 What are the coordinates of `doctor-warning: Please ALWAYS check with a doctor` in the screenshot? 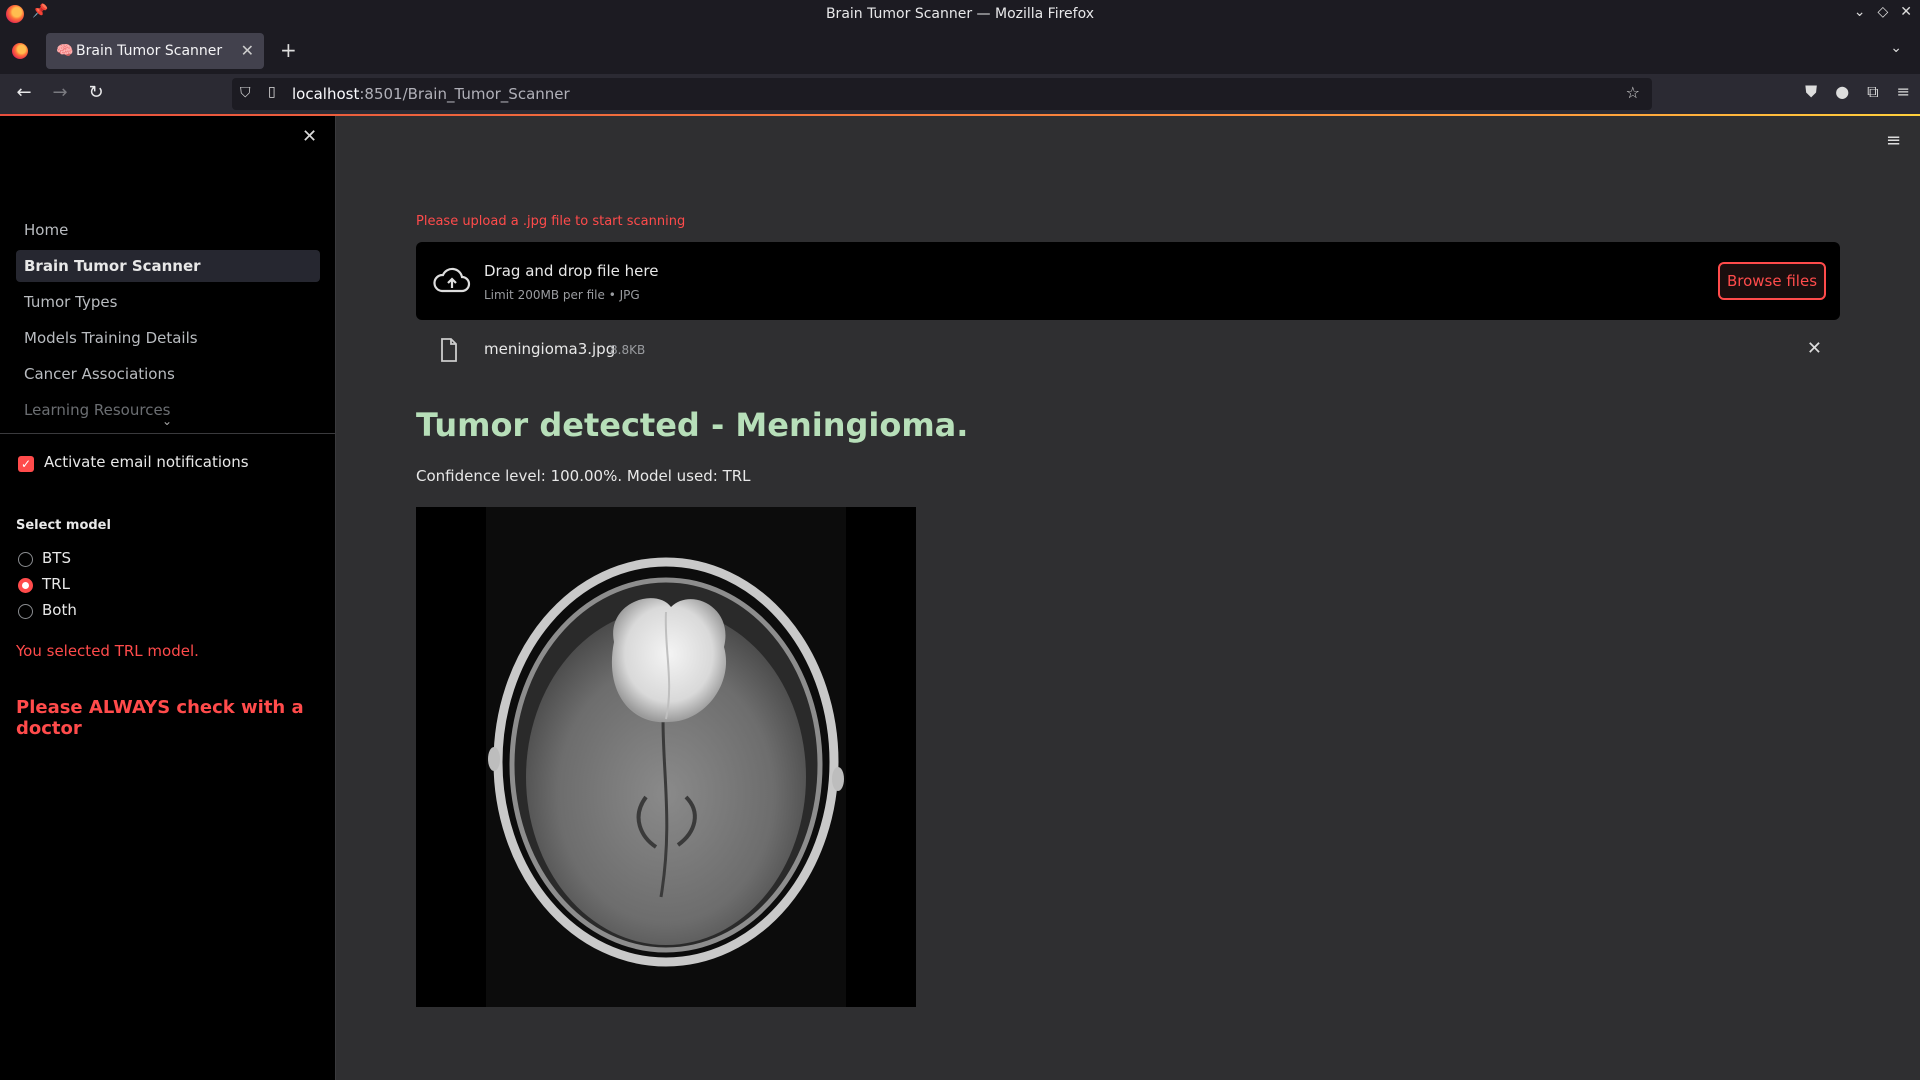 It's located at (160, 718).